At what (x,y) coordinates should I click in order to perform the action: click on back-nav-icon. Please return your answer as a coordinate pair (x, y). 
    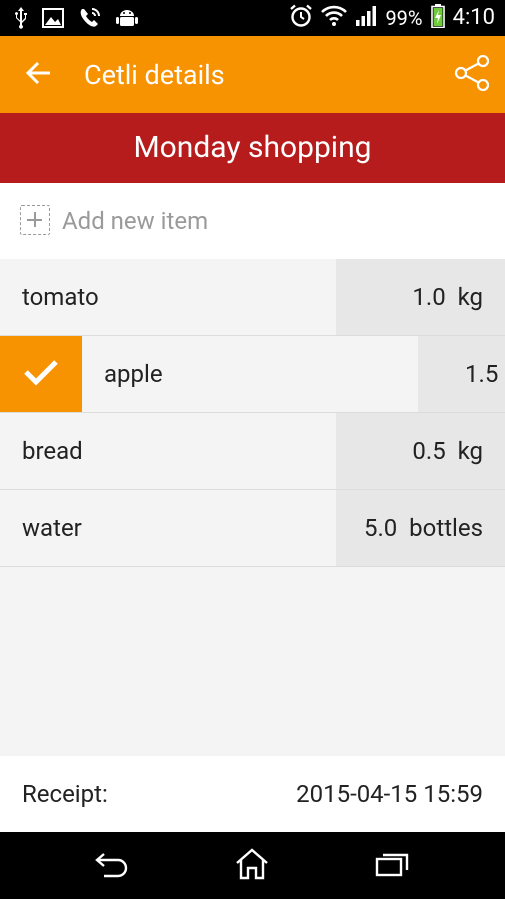
    Looking at the image, I should click on (112, 866).